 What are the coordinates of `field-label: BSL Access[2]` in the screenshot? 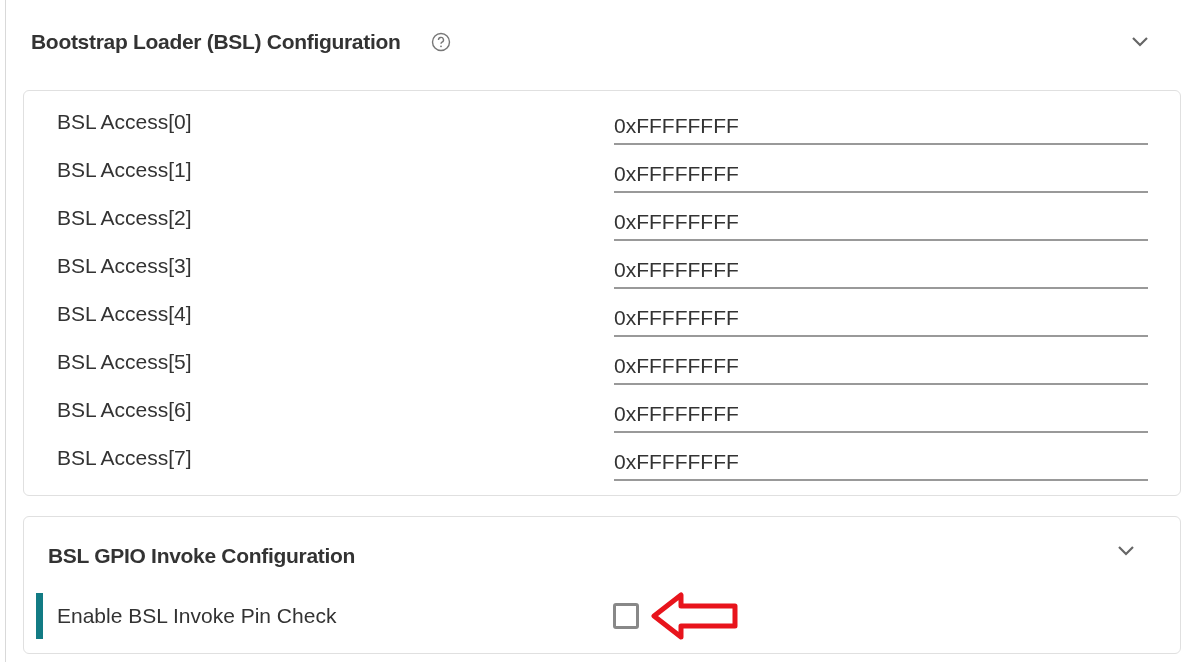 It's located at (125, 217).